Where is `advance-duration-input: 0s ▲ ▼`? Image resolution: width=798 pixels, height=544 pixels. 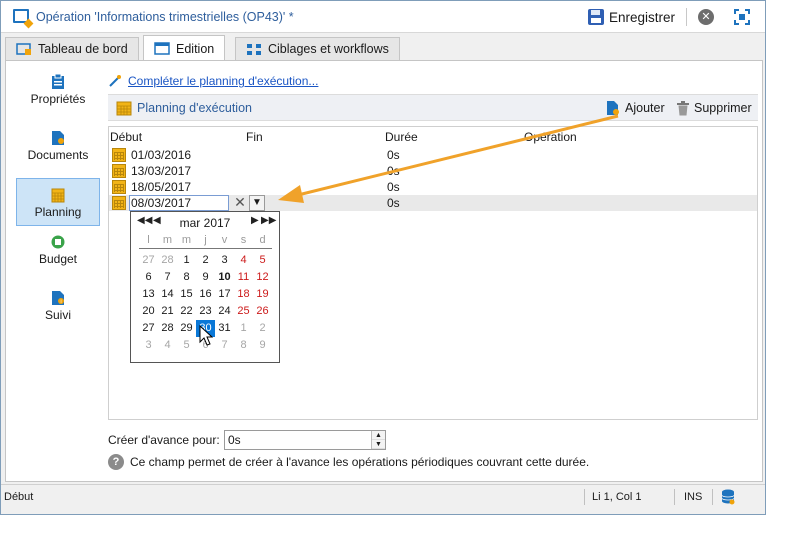 advance-duration-input: 0s ▲ ▼ is located at coordinates (305, 440).